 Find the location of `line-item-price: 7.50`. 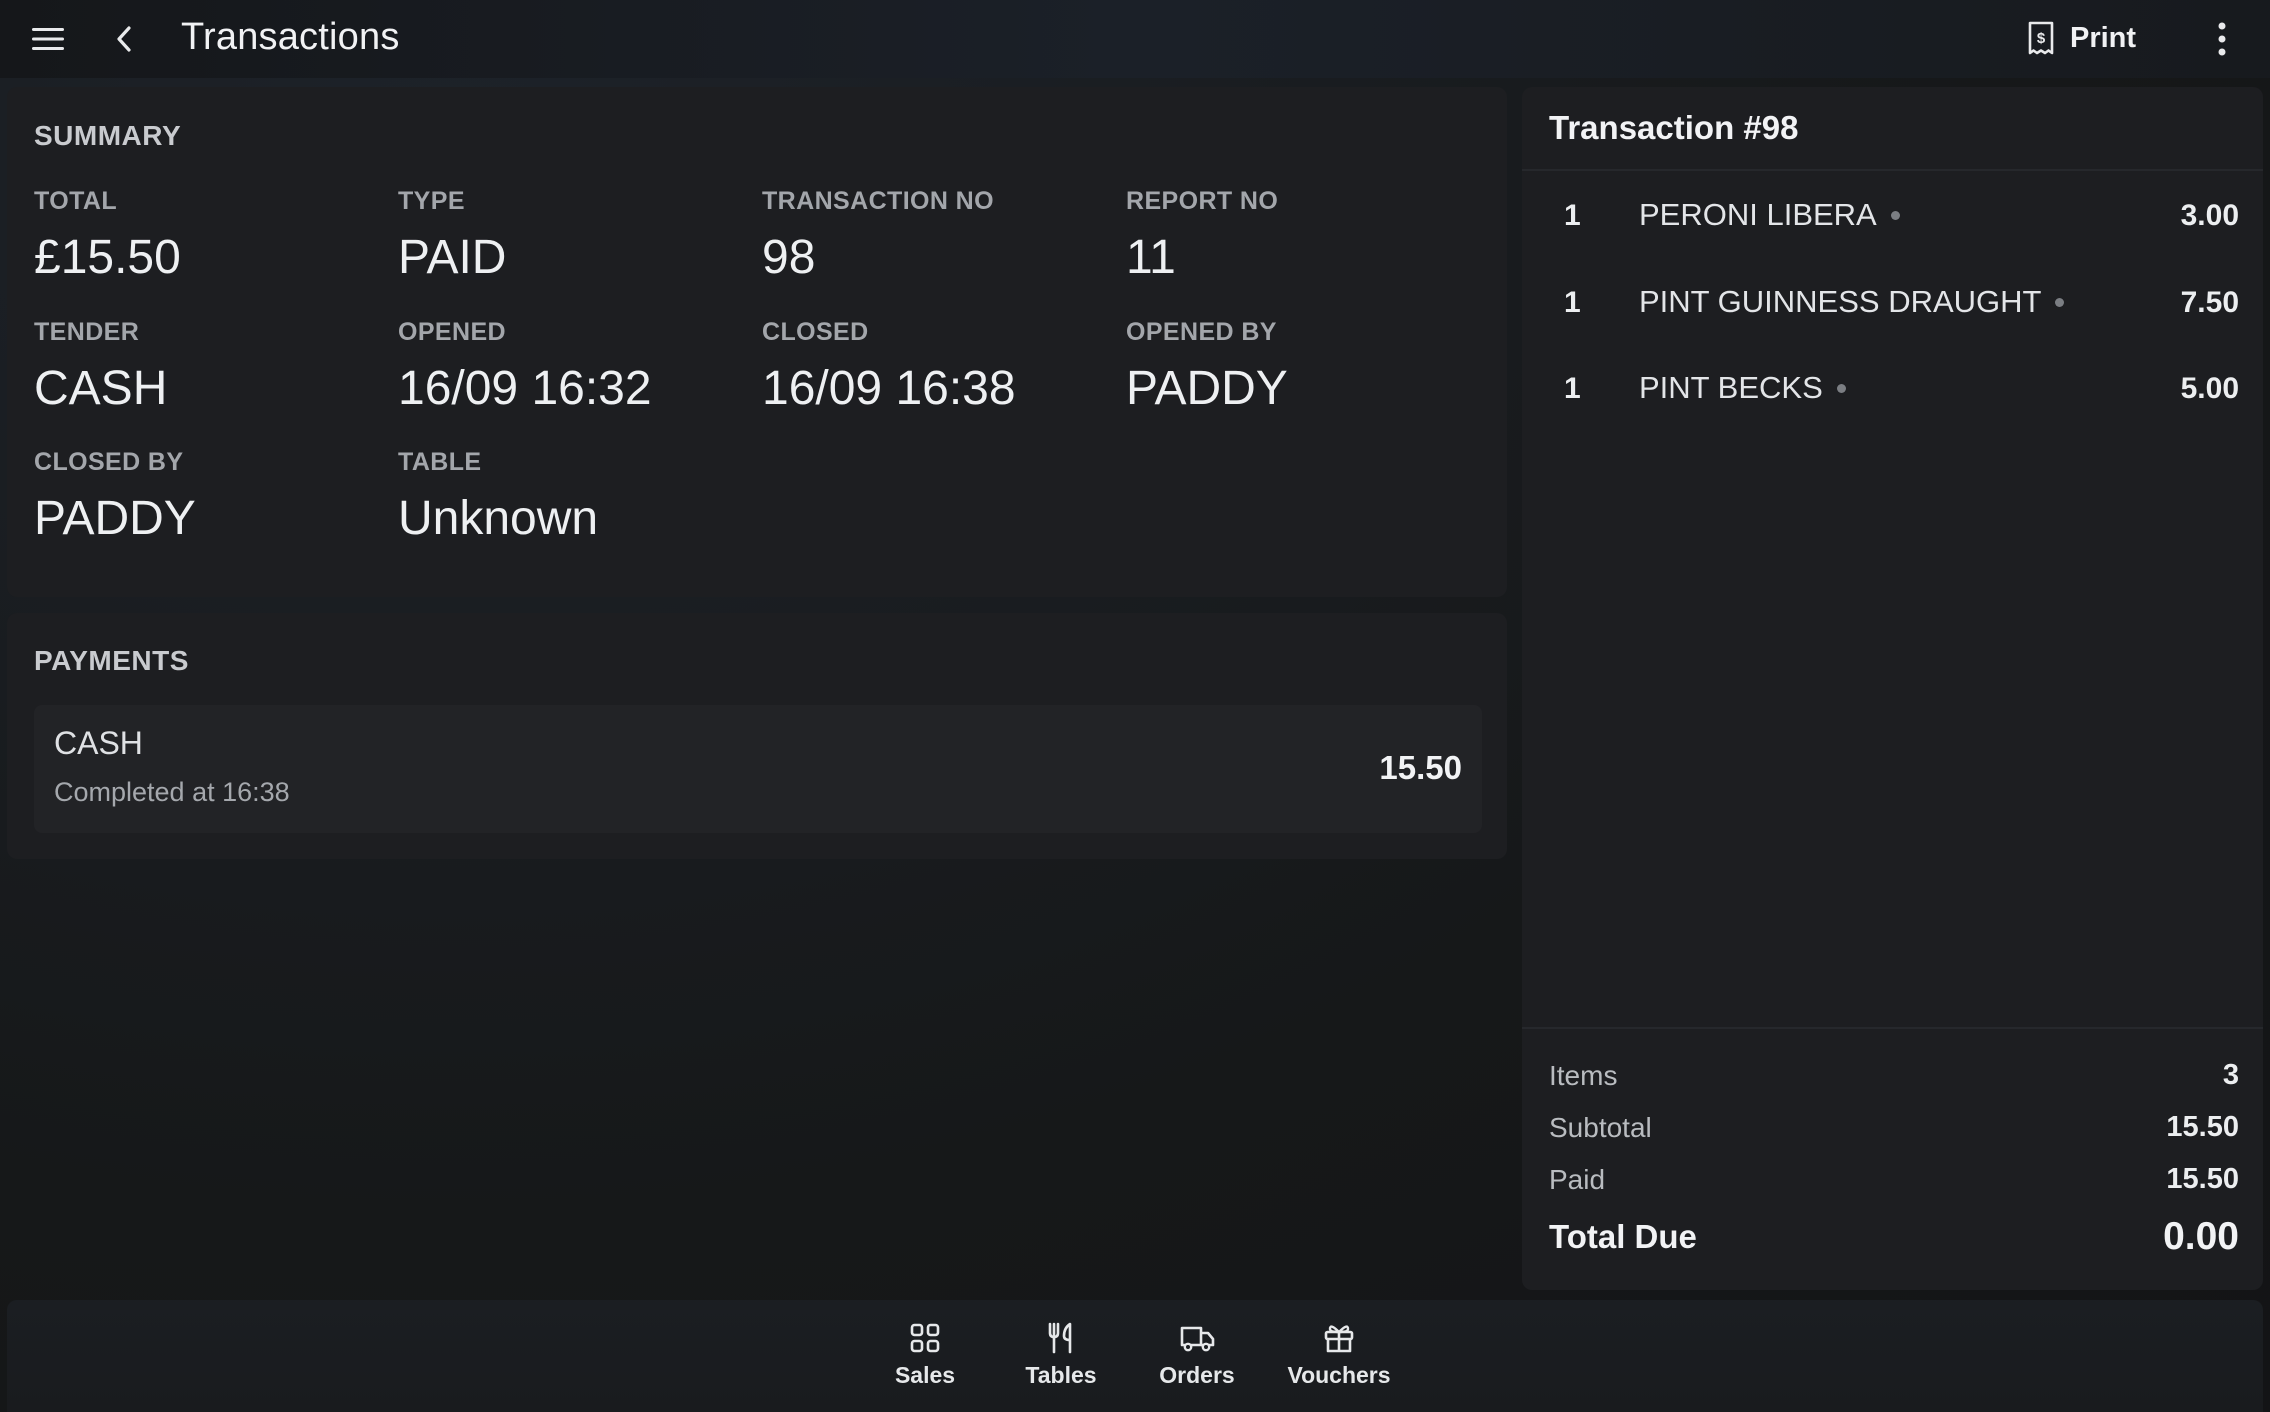

line-item-price: 7.50 is located at coordinates (2209, 302).